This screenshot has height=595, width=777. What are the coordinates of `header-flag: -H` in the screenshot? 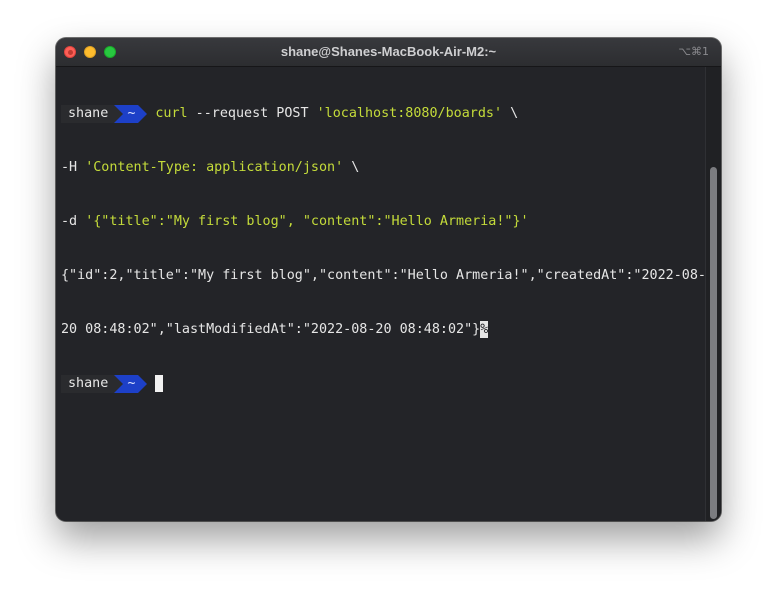 It's located at (73, 167).